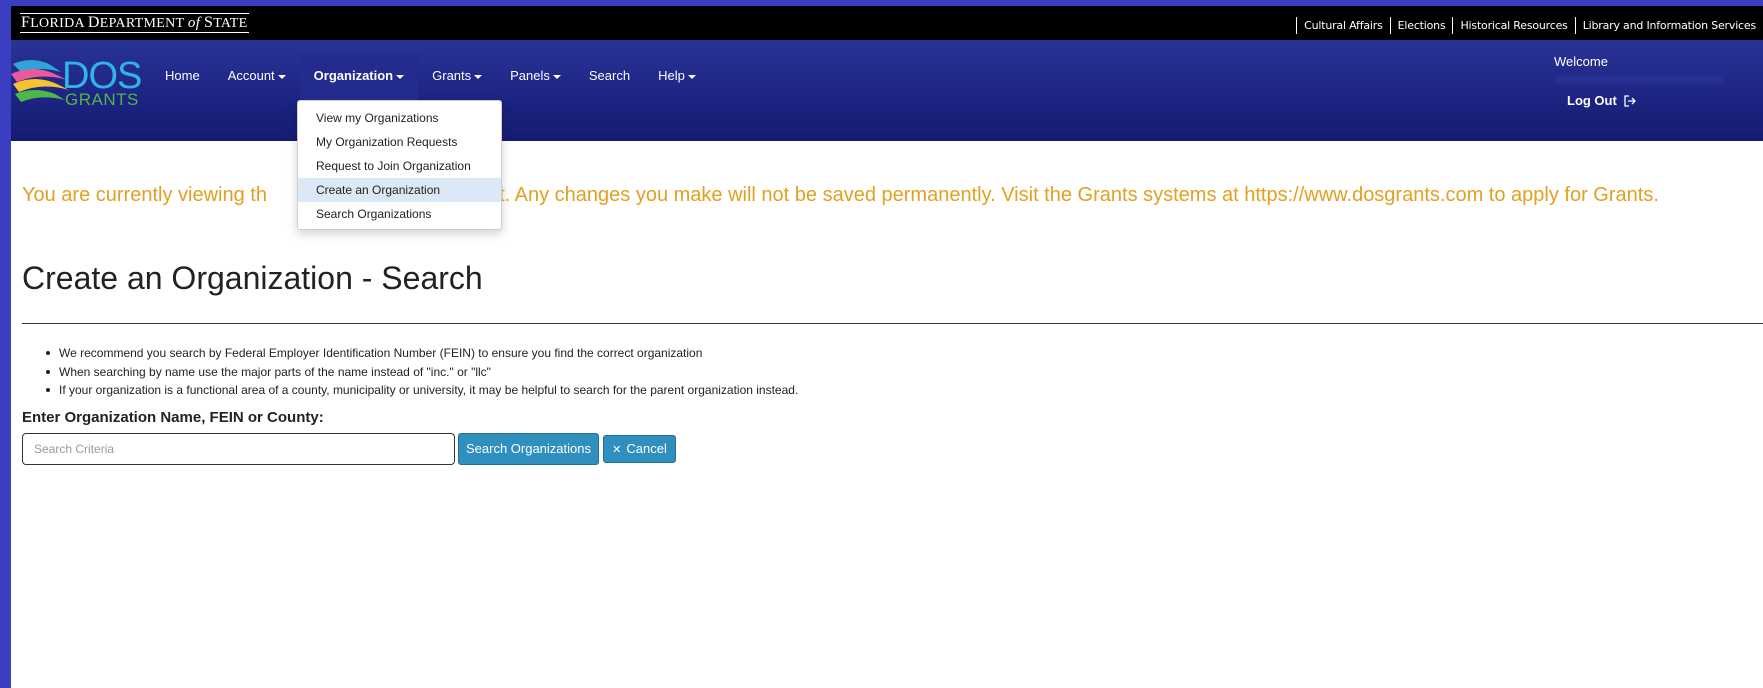  I want to click on cancel-label: Cancel, so click(646, 448).